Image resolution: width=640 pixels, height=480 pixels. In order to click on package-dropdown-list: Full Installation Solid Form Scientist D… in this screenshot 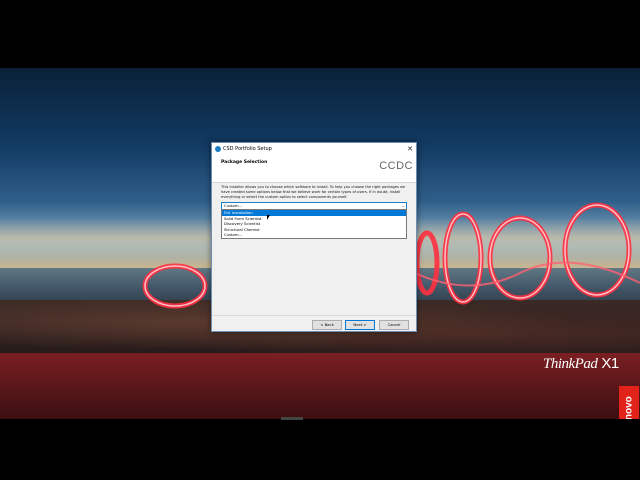, I will do `click(314, 224)`.